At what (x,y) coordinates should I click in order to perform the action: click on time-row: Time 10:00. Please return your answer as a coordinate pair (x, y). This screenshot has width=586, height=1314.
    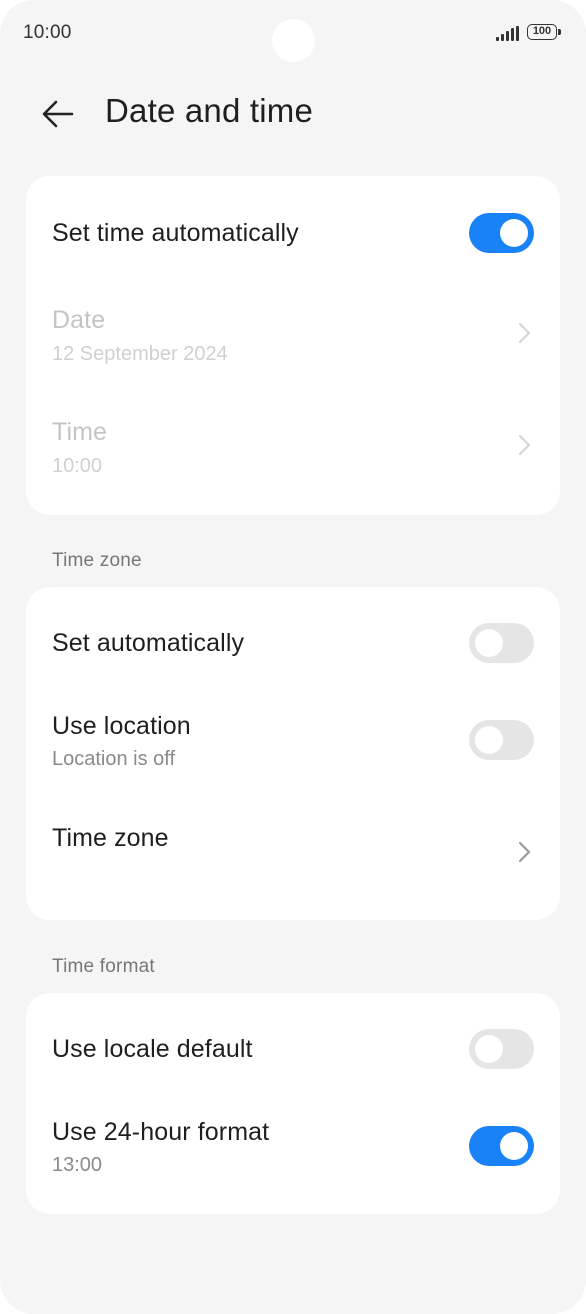
    Looking at the image, I should click on (293, 459).